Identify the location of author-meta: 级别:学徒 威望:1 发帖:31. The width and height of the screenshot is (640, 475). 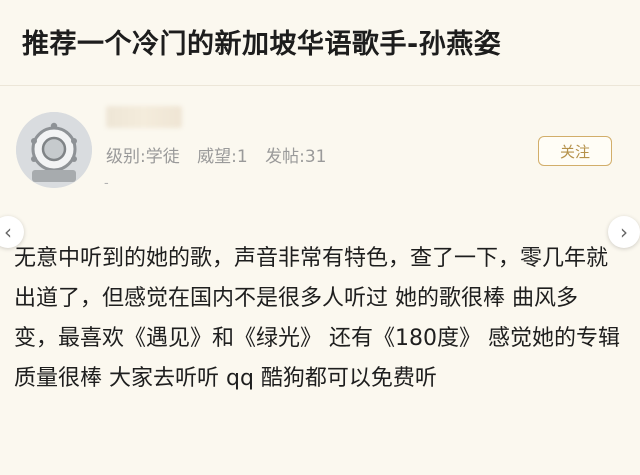
(222, 154).